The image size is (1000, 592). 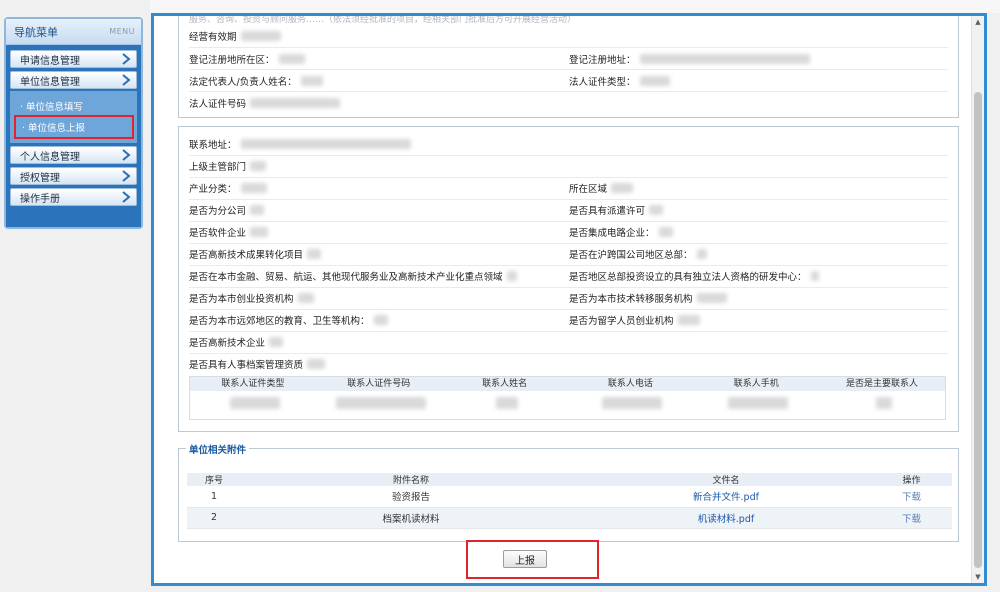 What do you see at coordinates (978, 22) in the screenshot?
I see `scroll-up-icon: ▲` at bounding box center [978, 22].